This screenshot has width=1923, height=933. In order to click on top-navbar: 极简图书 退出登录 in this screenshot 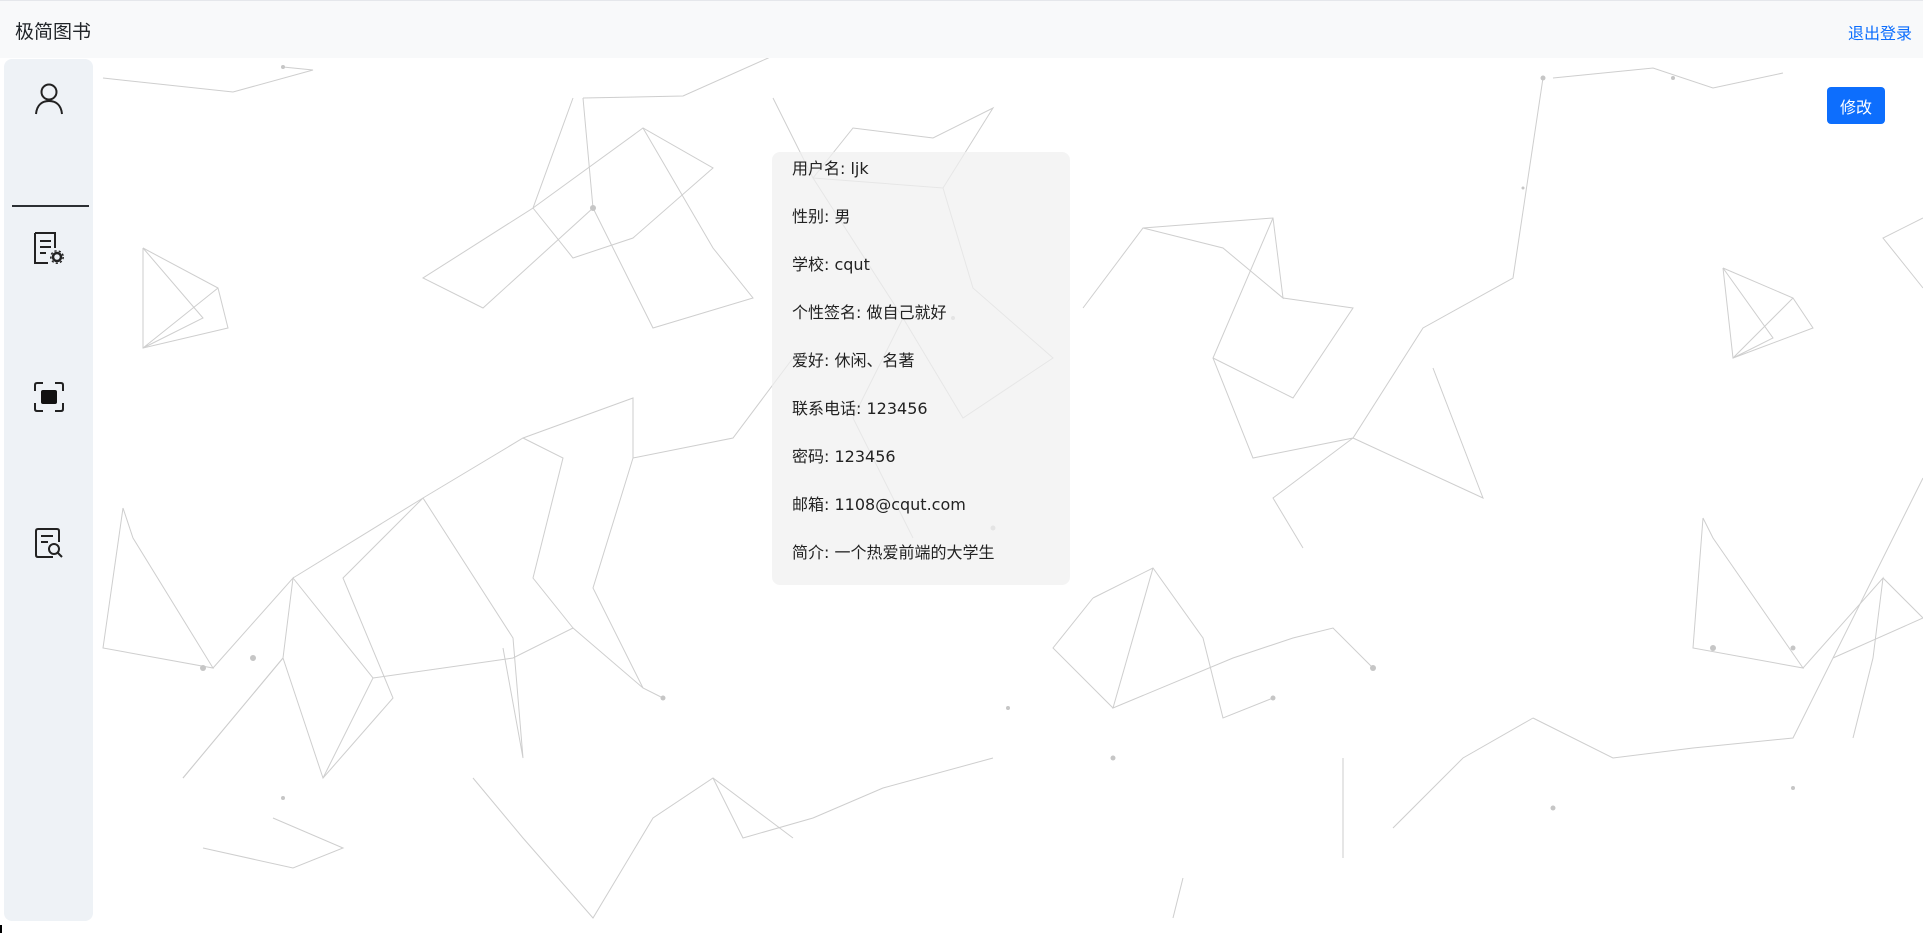, I will do `click(961, 29)`.